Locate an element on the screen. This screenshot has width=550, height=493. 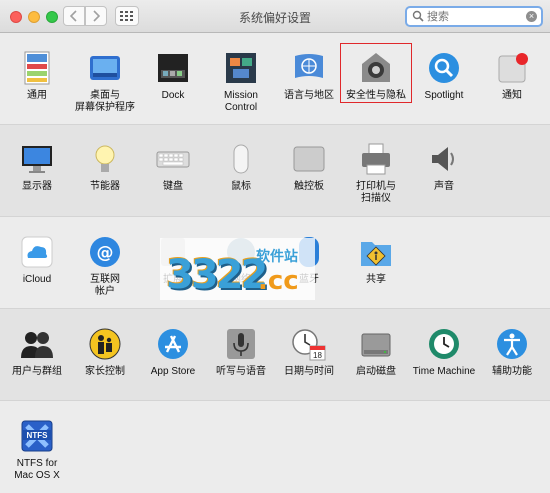
desktop-screensaver-icon is located at coordinates (105, 68).